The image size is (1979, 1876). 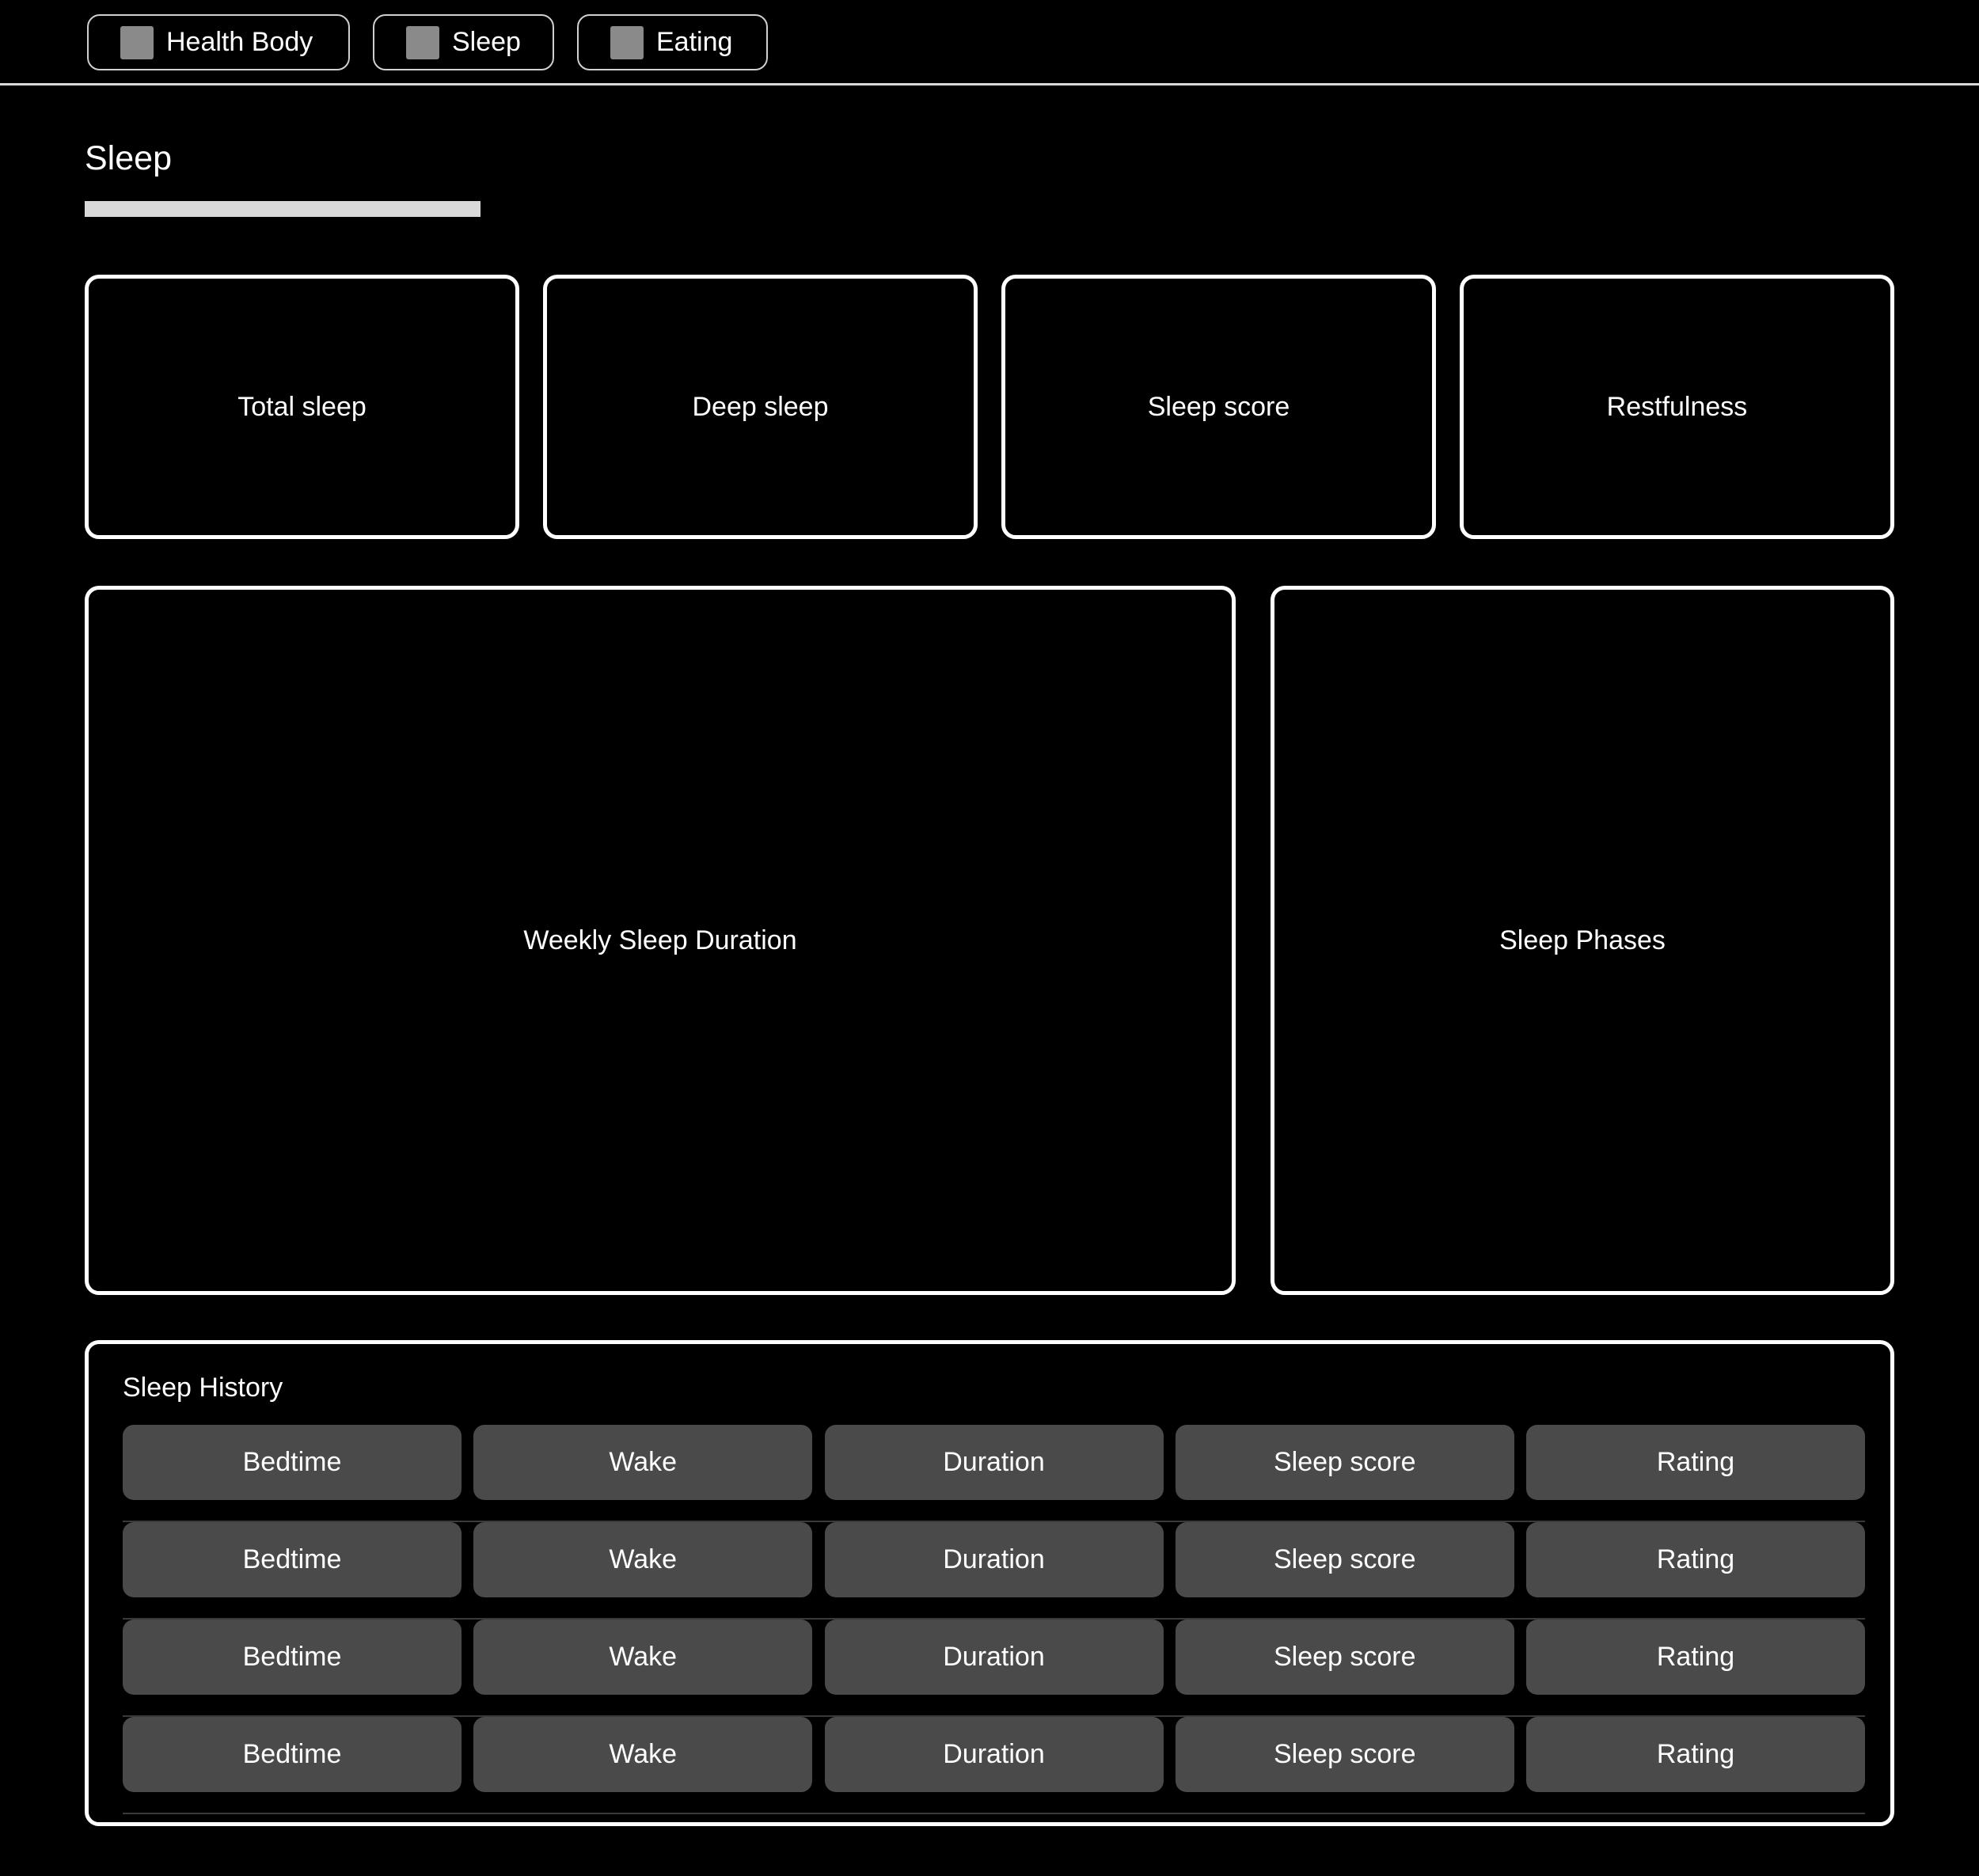 I want to click on tab-sleep: Sleep, so click(x=463, y=42).